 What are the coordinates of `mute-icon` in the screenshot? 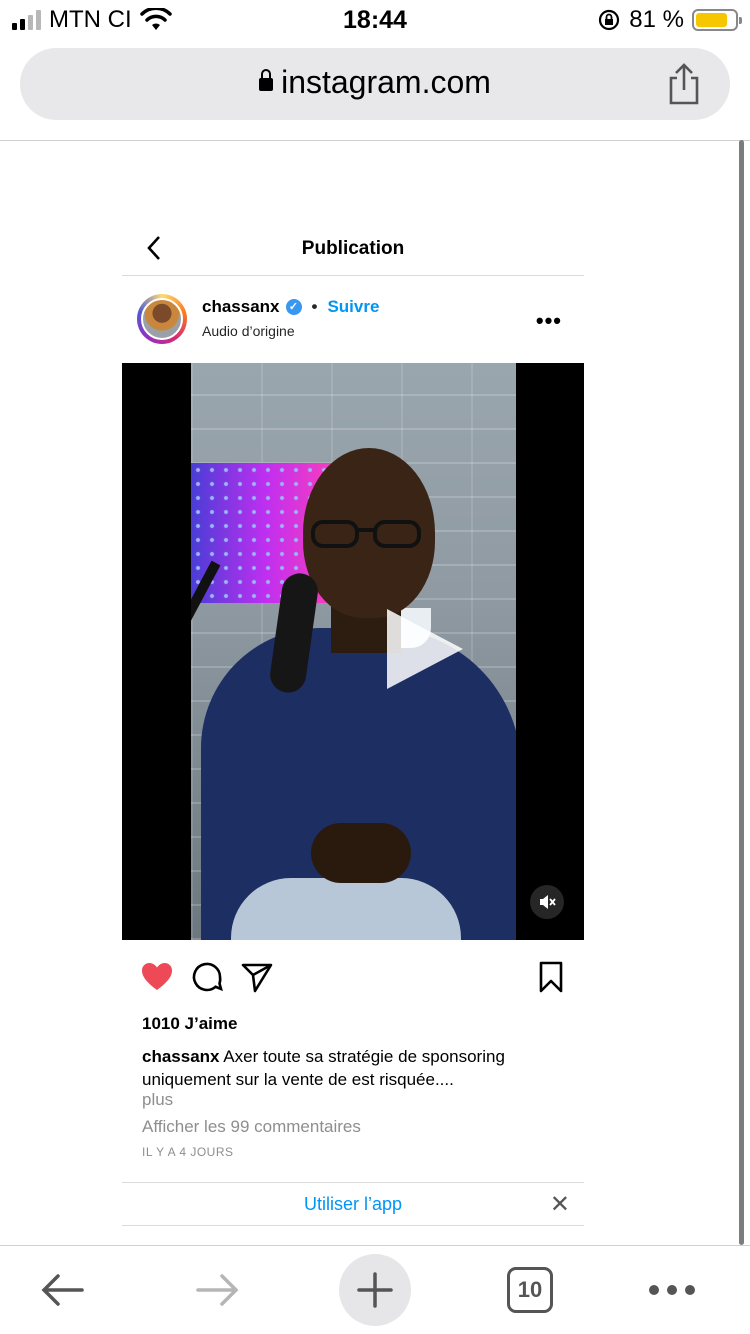 It's located at (547, 902).